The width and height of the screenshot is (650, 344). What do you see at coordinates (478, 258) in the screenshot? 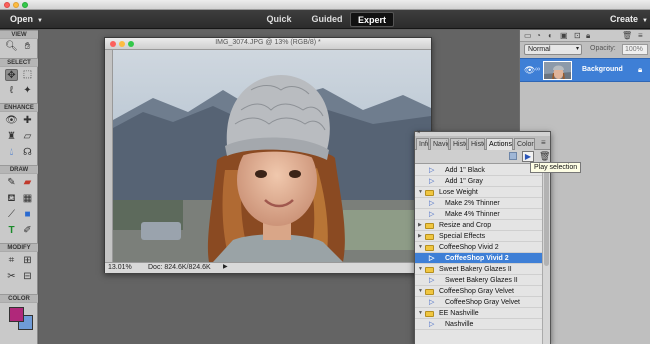
I see `action-row: ▷ CoffeeShop Vivid 2` at bounding box center [478, 258].